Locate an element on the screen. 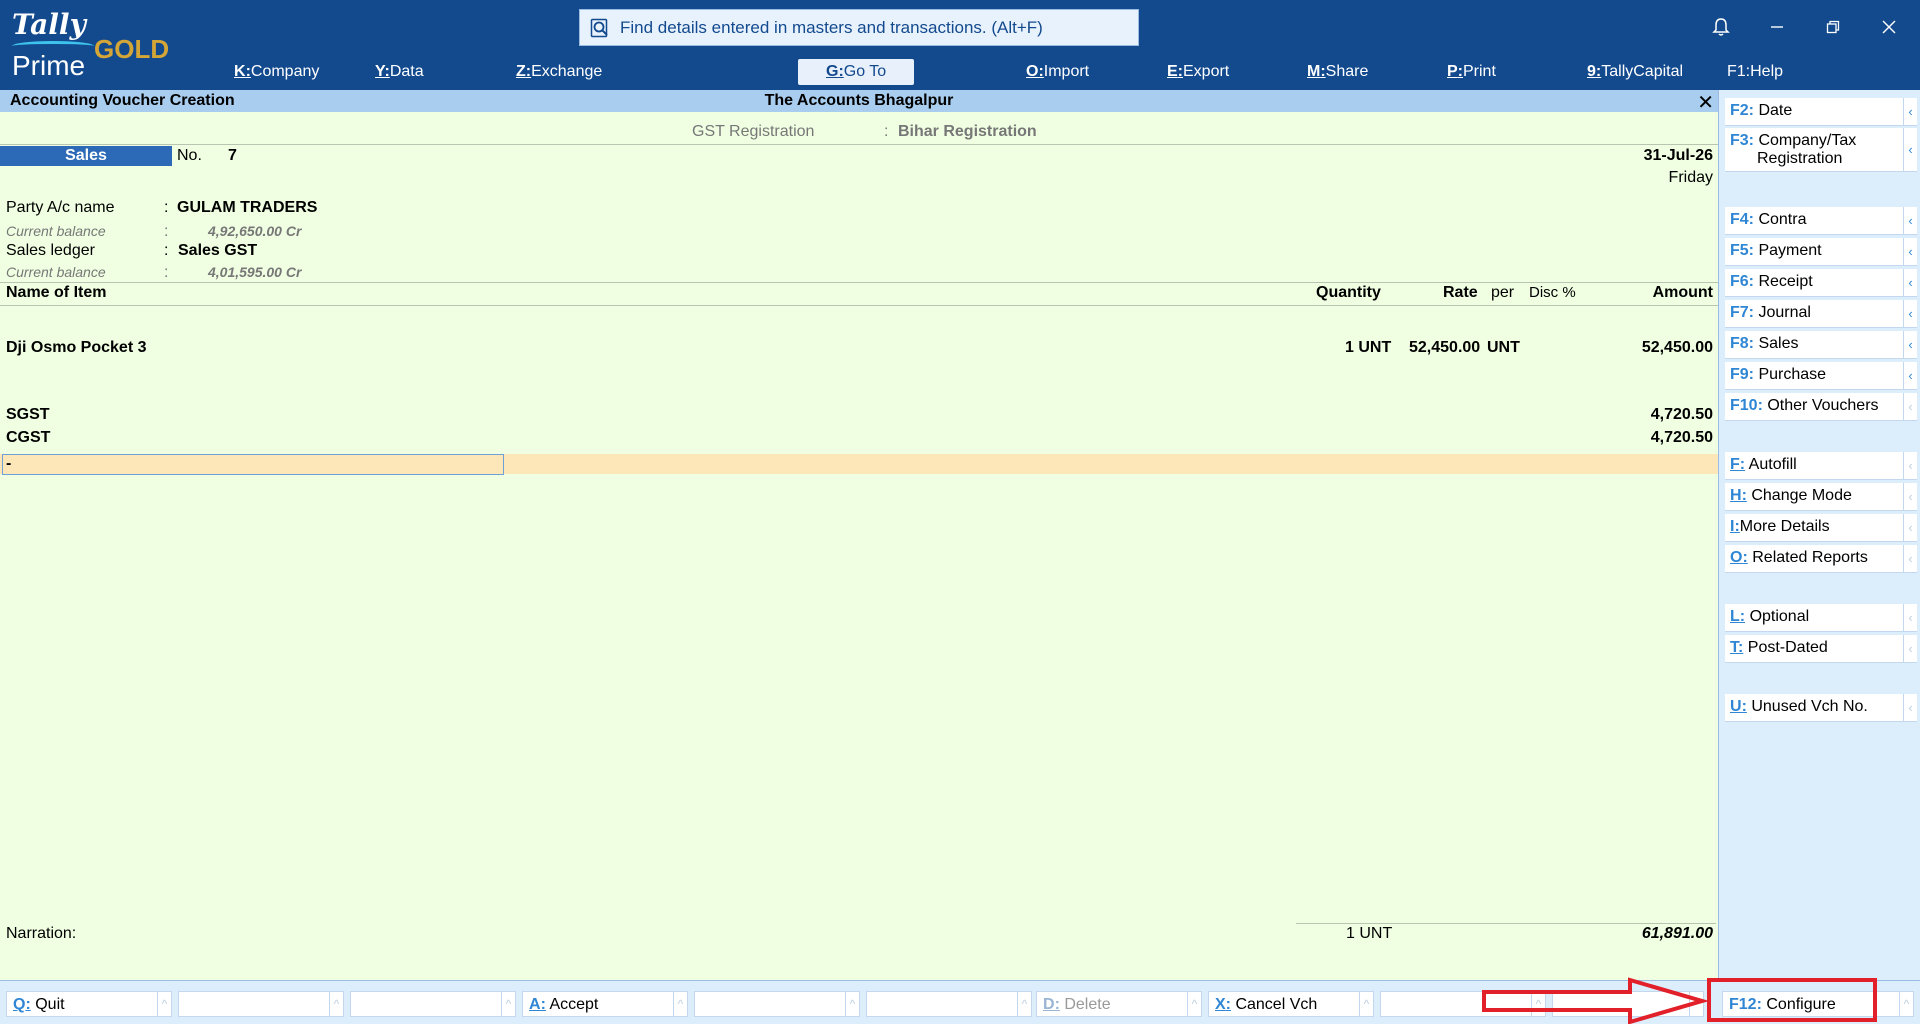 The width and height of the screenshot is (1920, 1024). columns-top-divider is located at coordinates (859, 282).